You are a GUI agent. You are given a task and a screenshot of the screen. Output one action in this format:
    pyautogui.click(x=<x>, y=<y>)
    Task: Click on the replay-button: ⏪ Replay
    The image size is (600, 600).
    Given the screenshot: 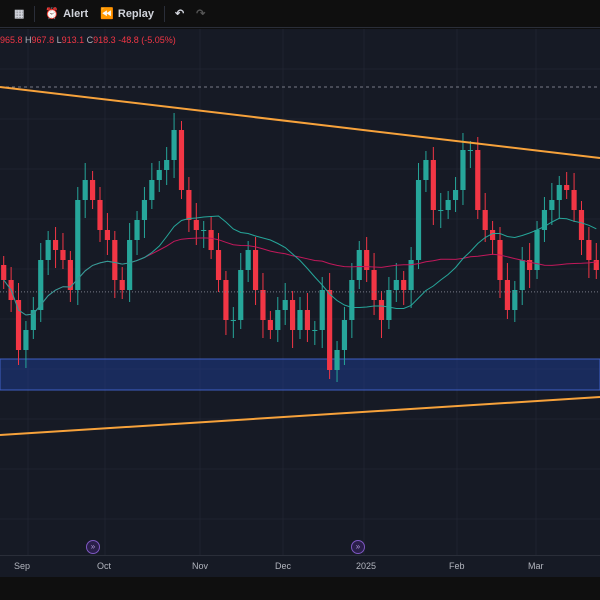 What is the action you would take?
    pyautogui.click(x=127, y=14)
    